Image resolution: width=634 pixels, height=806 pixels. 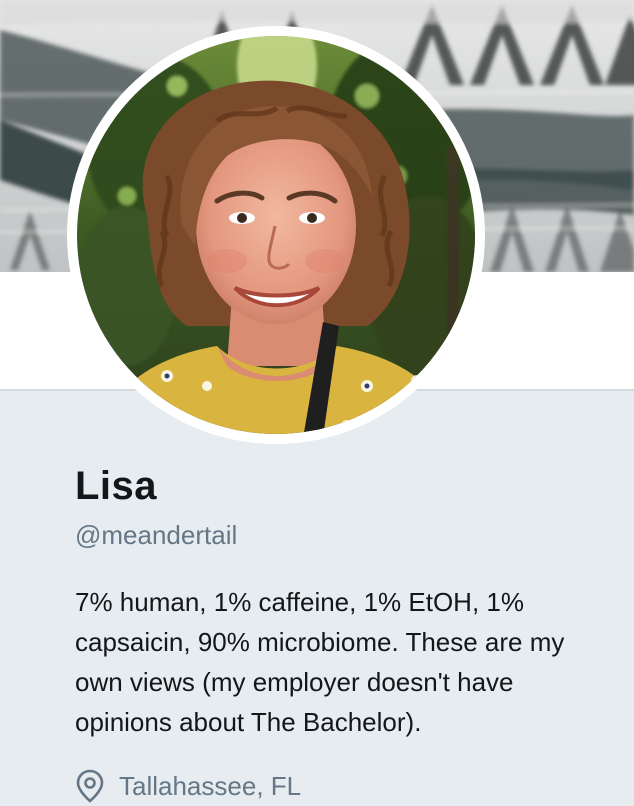 I want to click on profile-name: Lisa, so click(x=116, y=486).